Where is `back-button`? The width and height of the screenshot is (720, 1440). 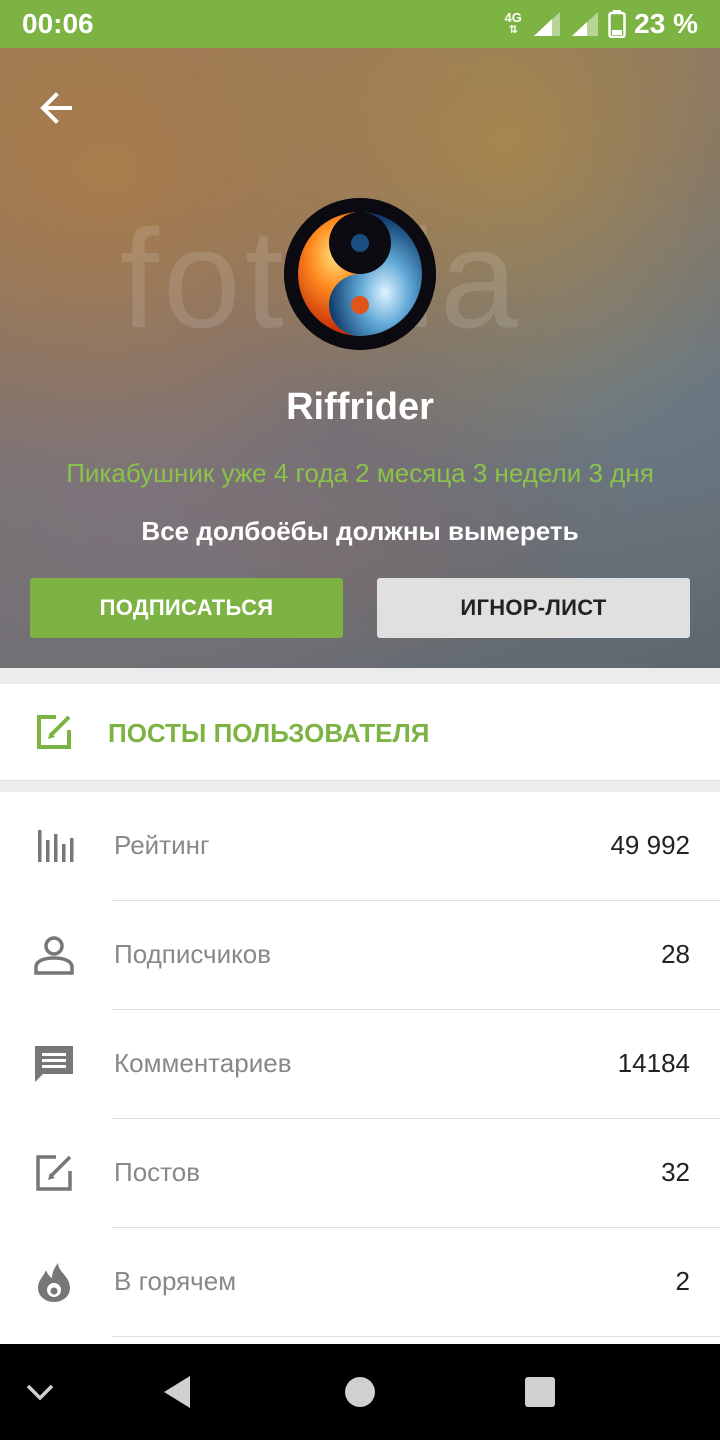 back-button is located at coordinates (56, 108).